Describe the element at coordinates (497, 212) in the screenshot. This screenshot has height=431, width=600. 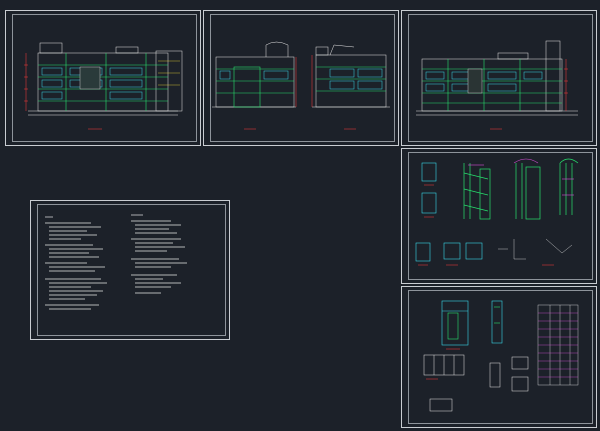
I see `section-details` at that location.